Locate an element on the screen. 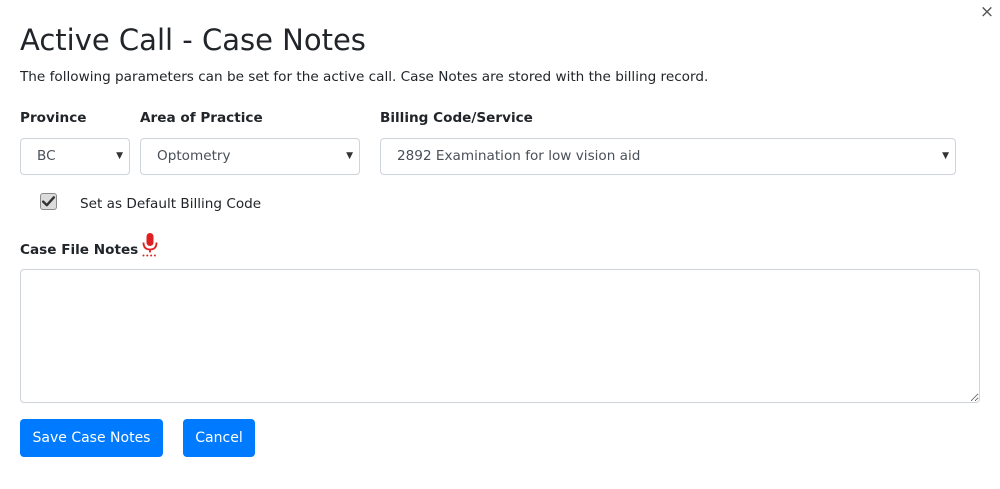 The image size is (1000, 489). province-label: Province is located at coordinates (53, 118).